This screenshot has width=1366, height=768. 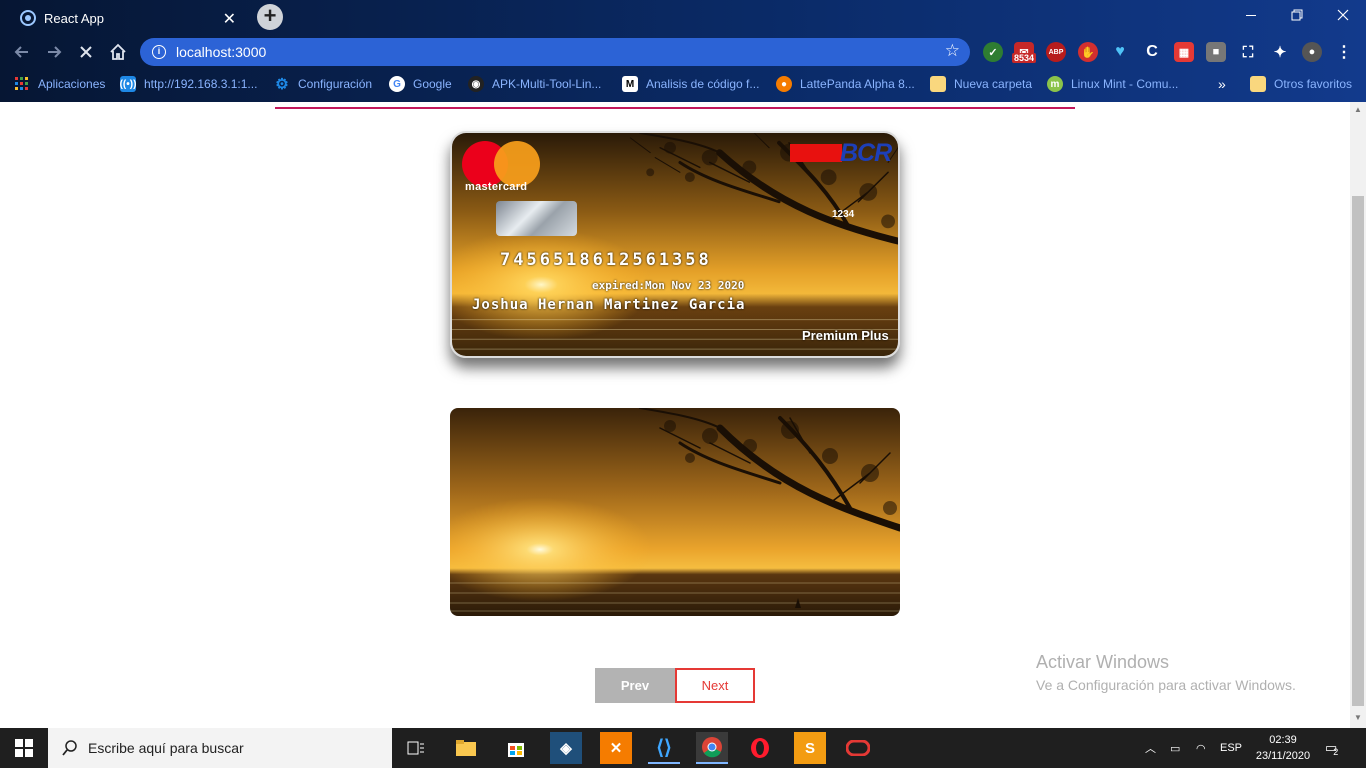 What do you see at coordinates (1152, 52) in the screenshot?
I see `c-extension-icon: C` at bounding box center [1152, 52].